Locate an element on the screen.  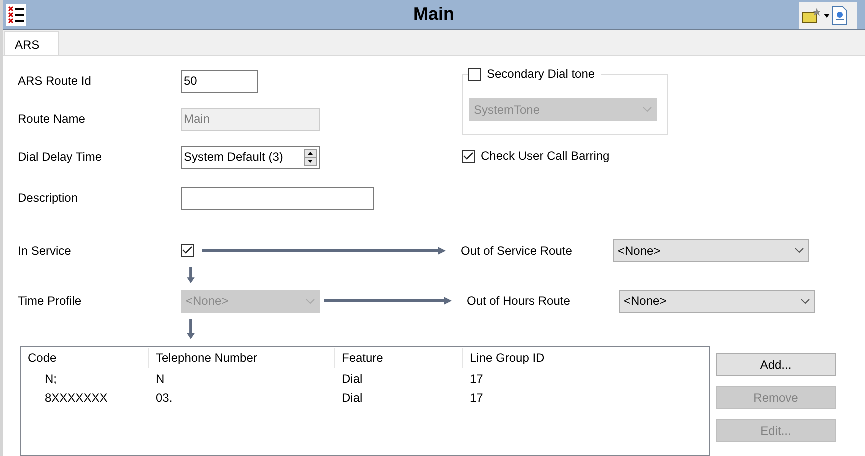
column-header: Line Group ID is located at coordinates (583, 358).